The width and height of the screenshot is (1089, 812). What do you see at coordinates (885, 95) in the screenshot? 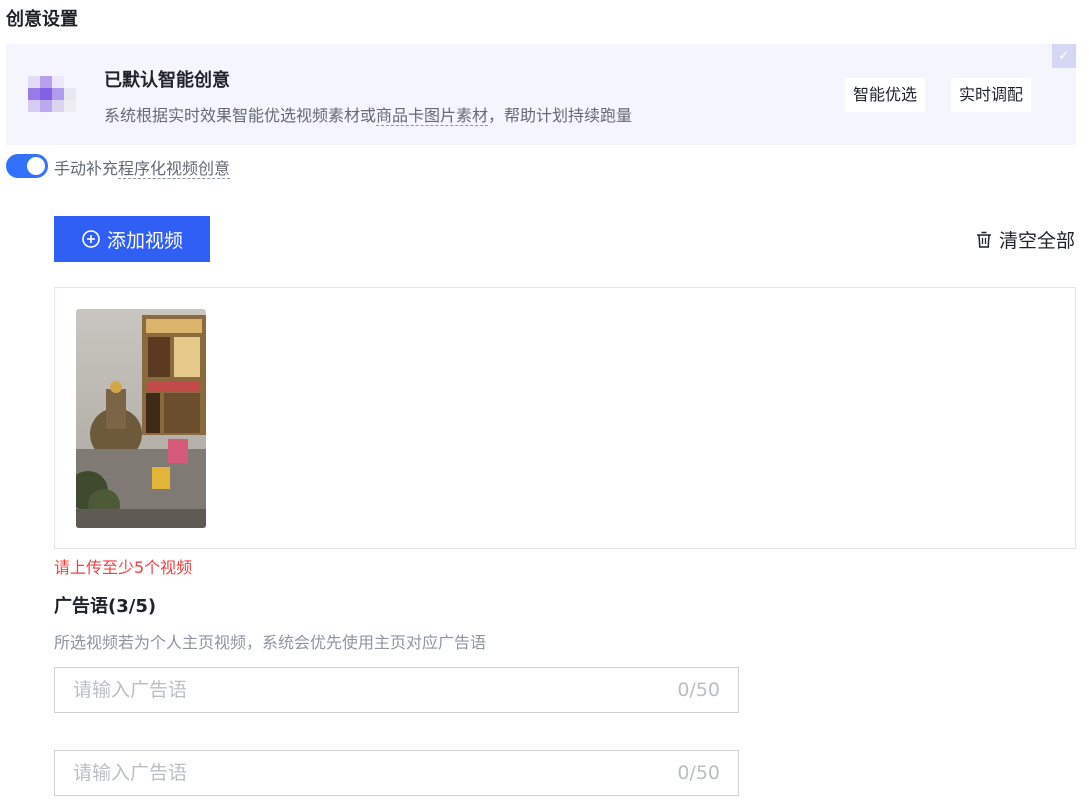
I see `tag-smart-select: 智能优选` at bounding box center [885, 95].